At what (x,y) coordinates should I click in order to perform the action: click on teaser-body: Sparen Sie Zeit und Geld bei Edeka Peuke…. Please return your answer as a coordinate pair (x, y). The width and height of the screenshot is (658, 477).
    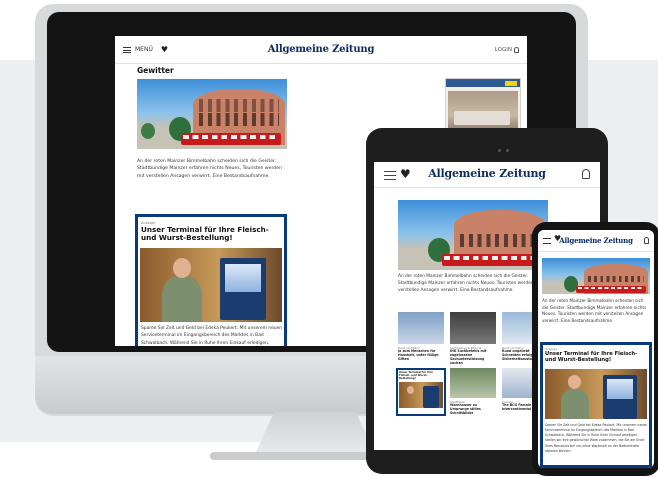
    Looking at the image, I should click on (212, 336).